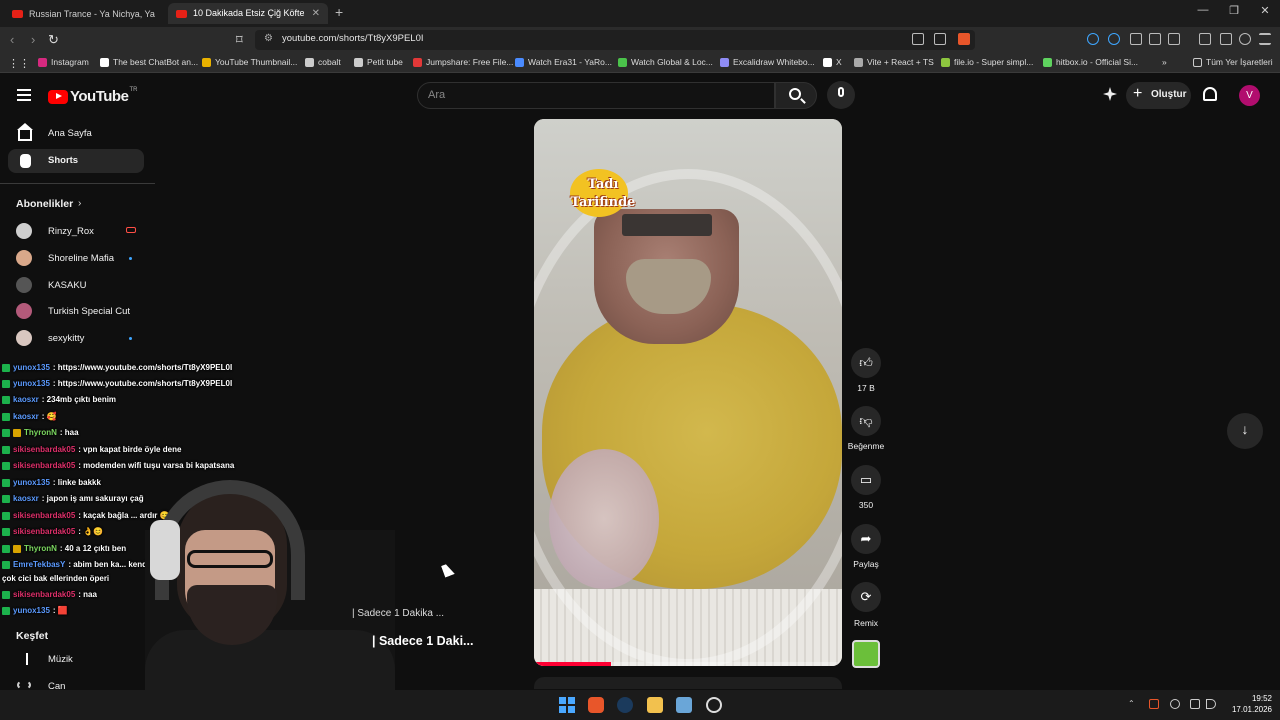 This screenshot has height=720, width=1280. What do you see at coordinates (316, 13) in the screenshot?
I see `close-tab-icon: ✕` at bounding box center [316, 13].